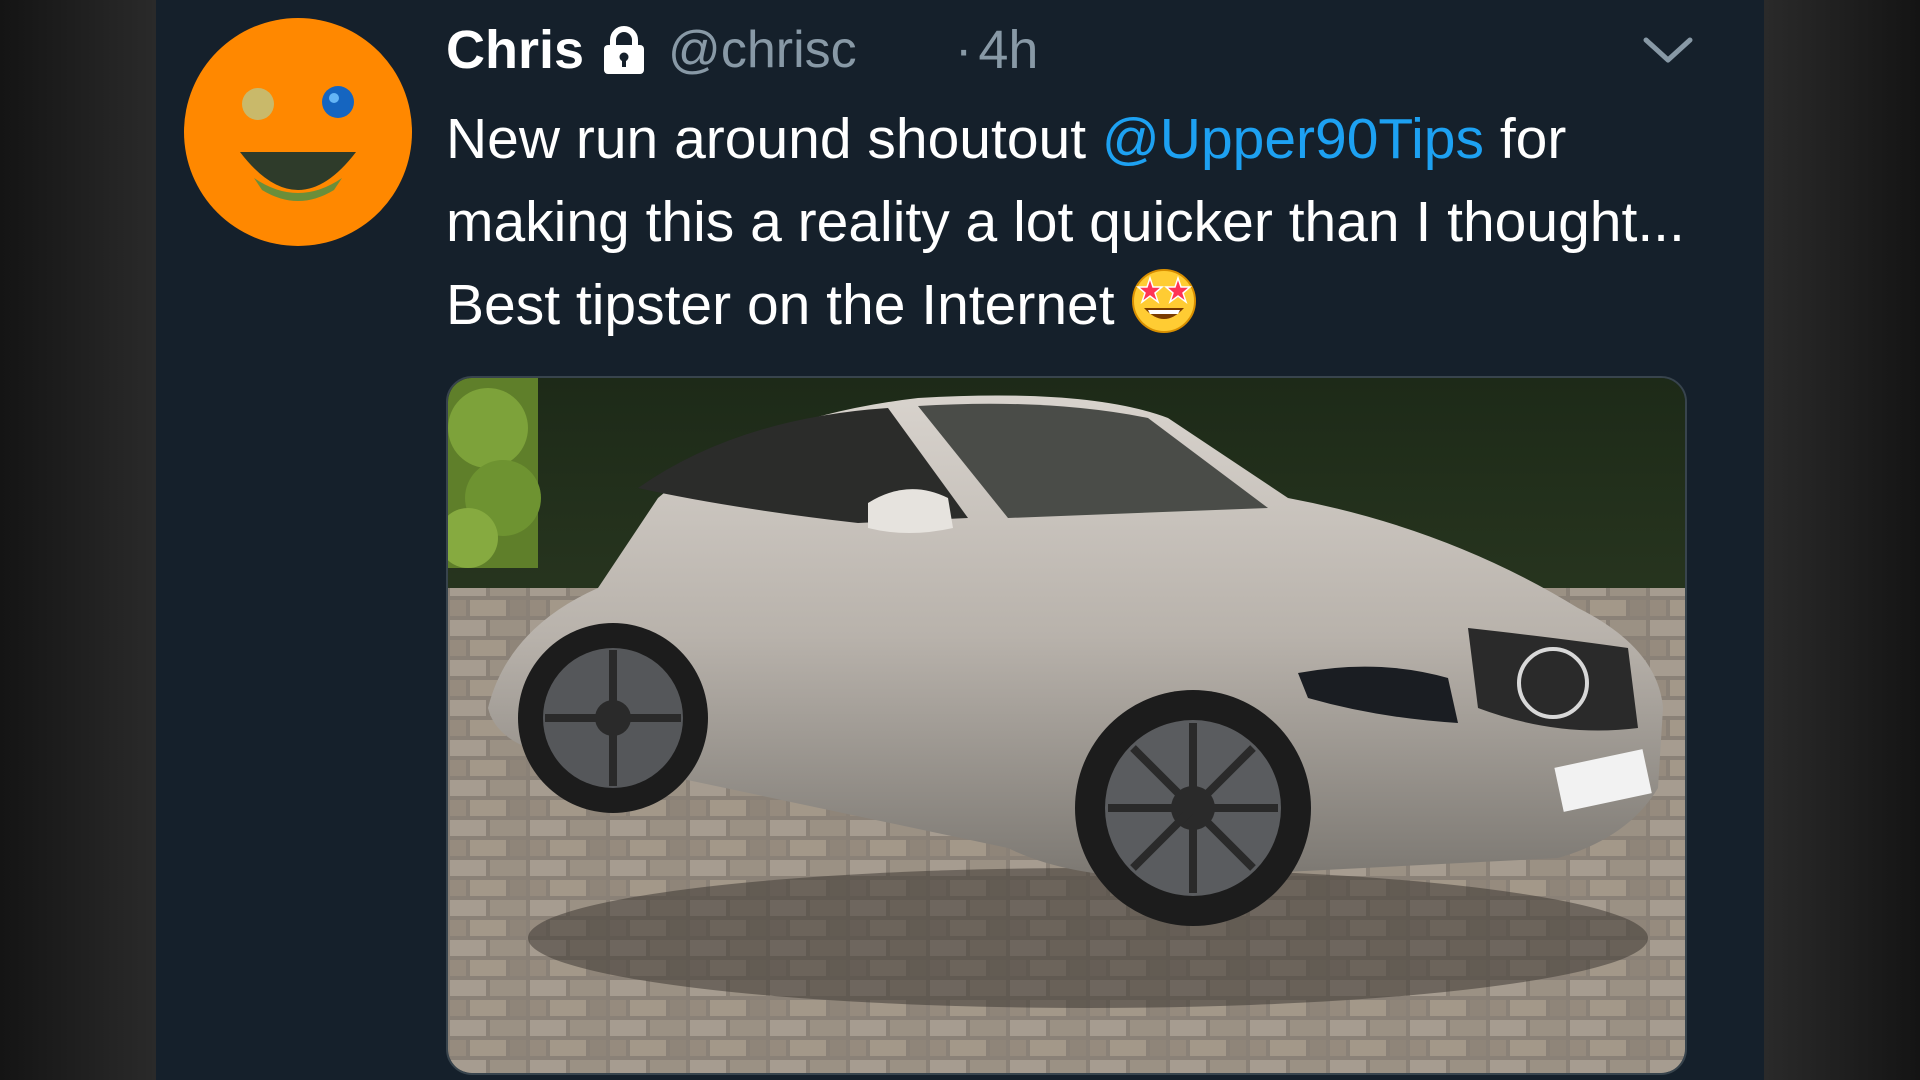  I want to click on avatar, so click(298, 132).